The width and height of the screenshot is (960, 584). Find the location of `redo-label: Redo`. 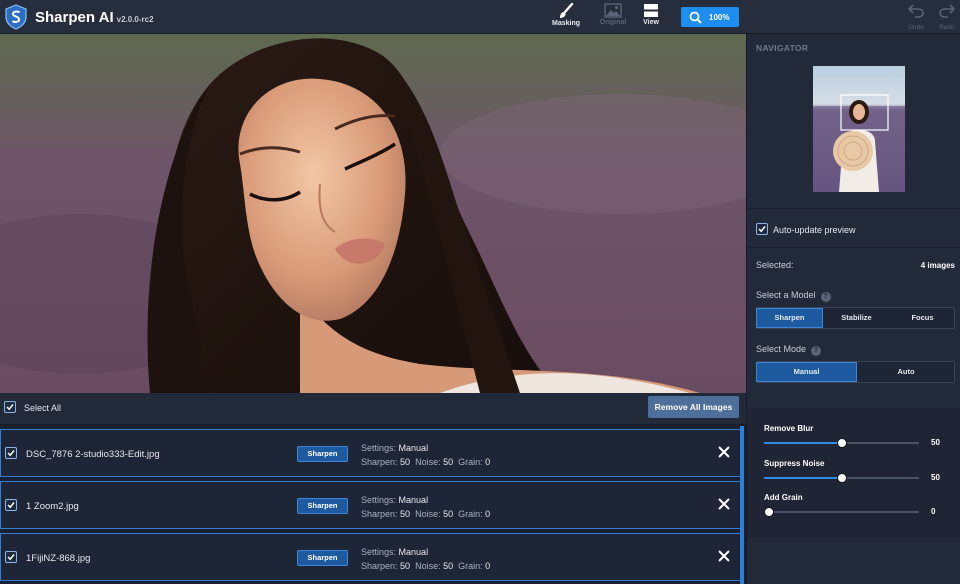

redo-label: Redo is located at coordinates (947, 27).